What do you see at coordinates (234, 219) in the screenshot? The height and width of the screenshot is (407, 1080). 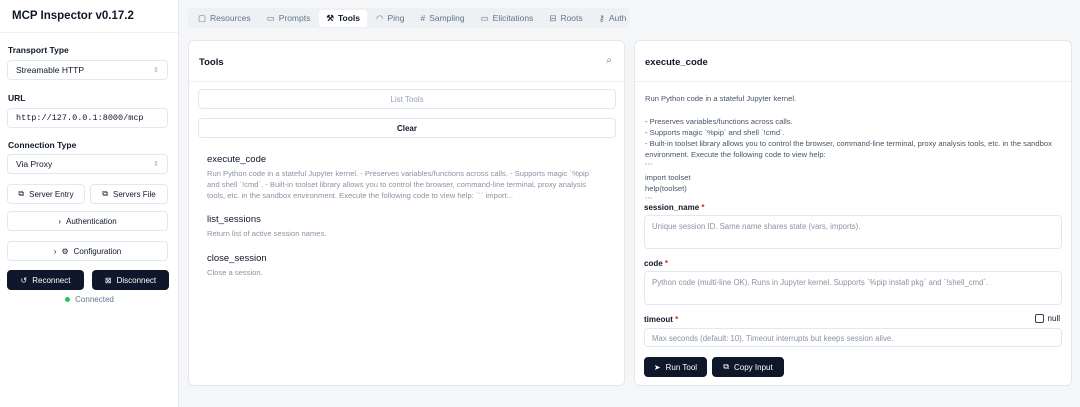 I see `tool-name: list_sessions` at bounding box center [234, 219].